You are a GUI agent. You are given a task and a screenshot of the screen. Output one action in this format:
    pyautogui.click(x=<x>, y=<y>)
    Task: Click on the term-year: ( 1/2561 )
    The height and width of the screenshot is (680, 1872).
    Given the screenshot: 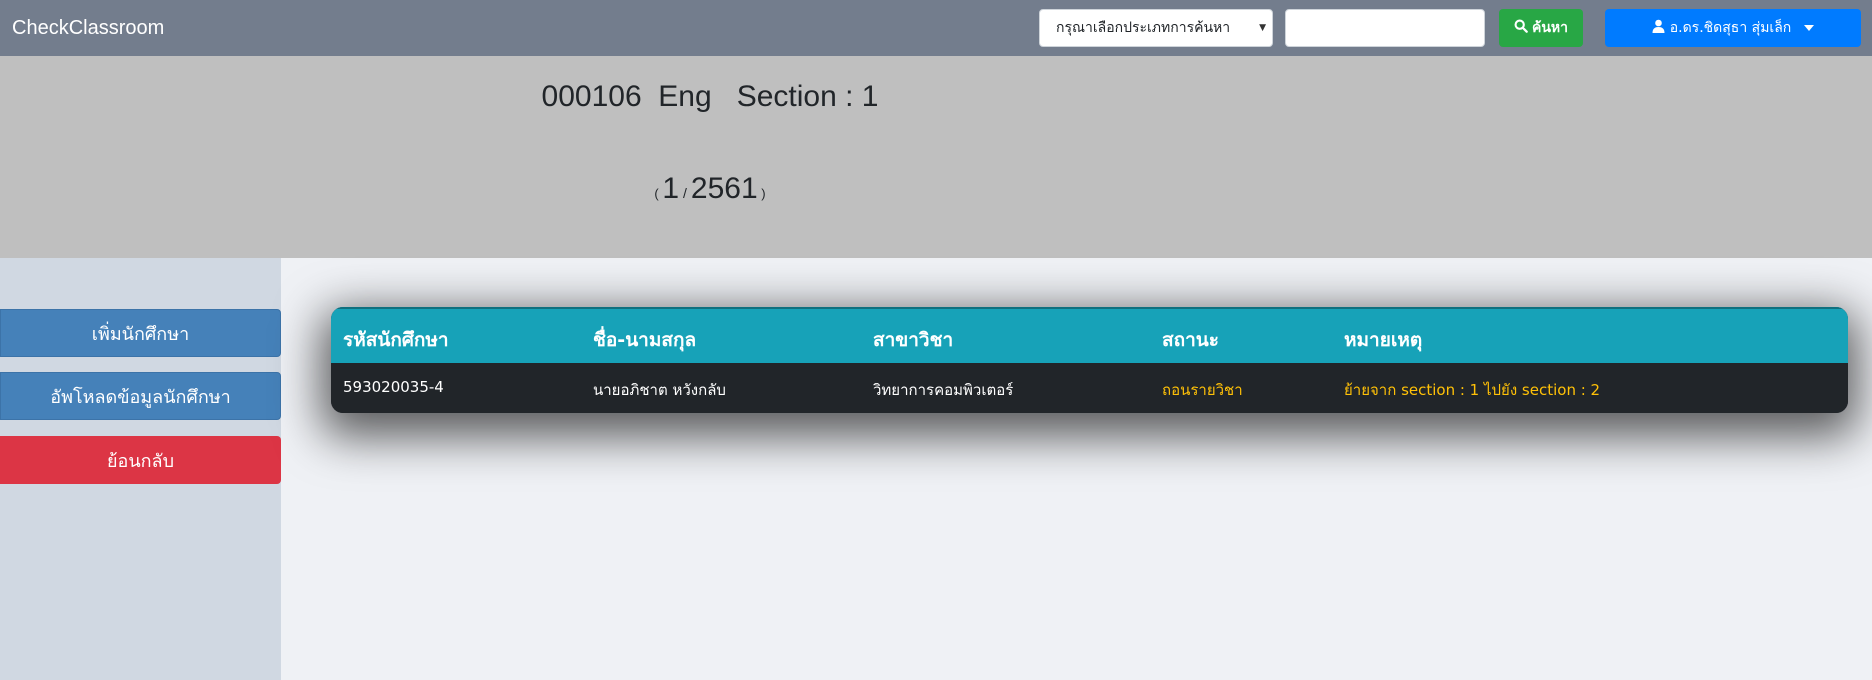 What is the action you would take?
    pyautogui.click(x=710, y=188)
    